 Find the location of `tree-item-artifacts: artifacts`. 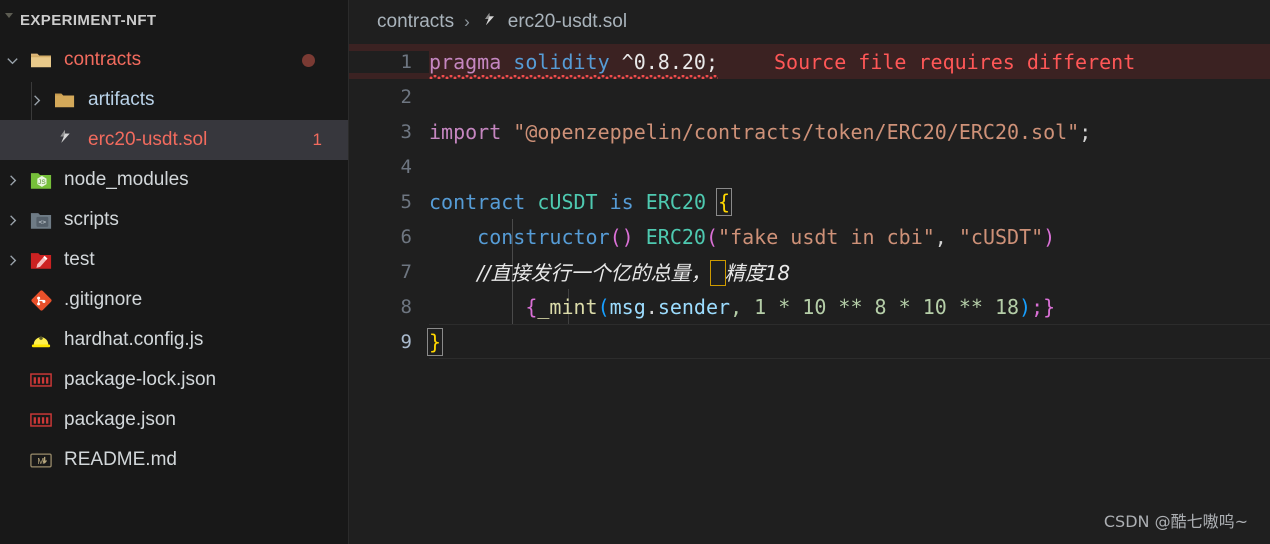

tree-item-artifacts: artifacts is located at coordinates (174, 100).